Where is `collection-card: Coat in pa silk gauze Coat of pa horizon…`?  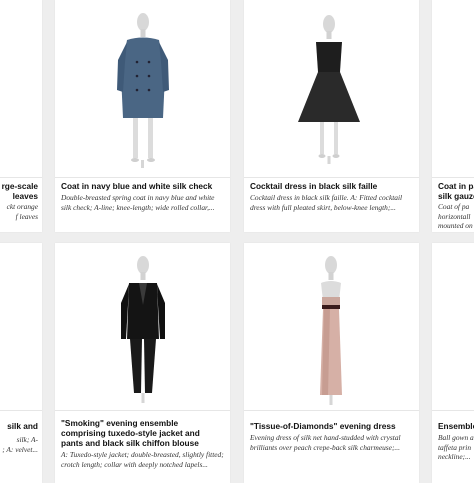 collection-card: Coat in pa silk gauze Coat of pa horizon… is located at coordinates (453, 116).